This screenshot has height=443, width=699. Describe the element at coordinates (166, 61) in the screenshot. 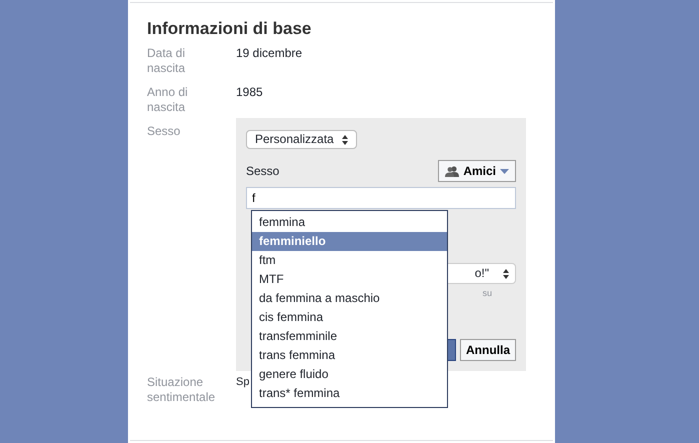

I see `field-label: Data di nascita` at that location.